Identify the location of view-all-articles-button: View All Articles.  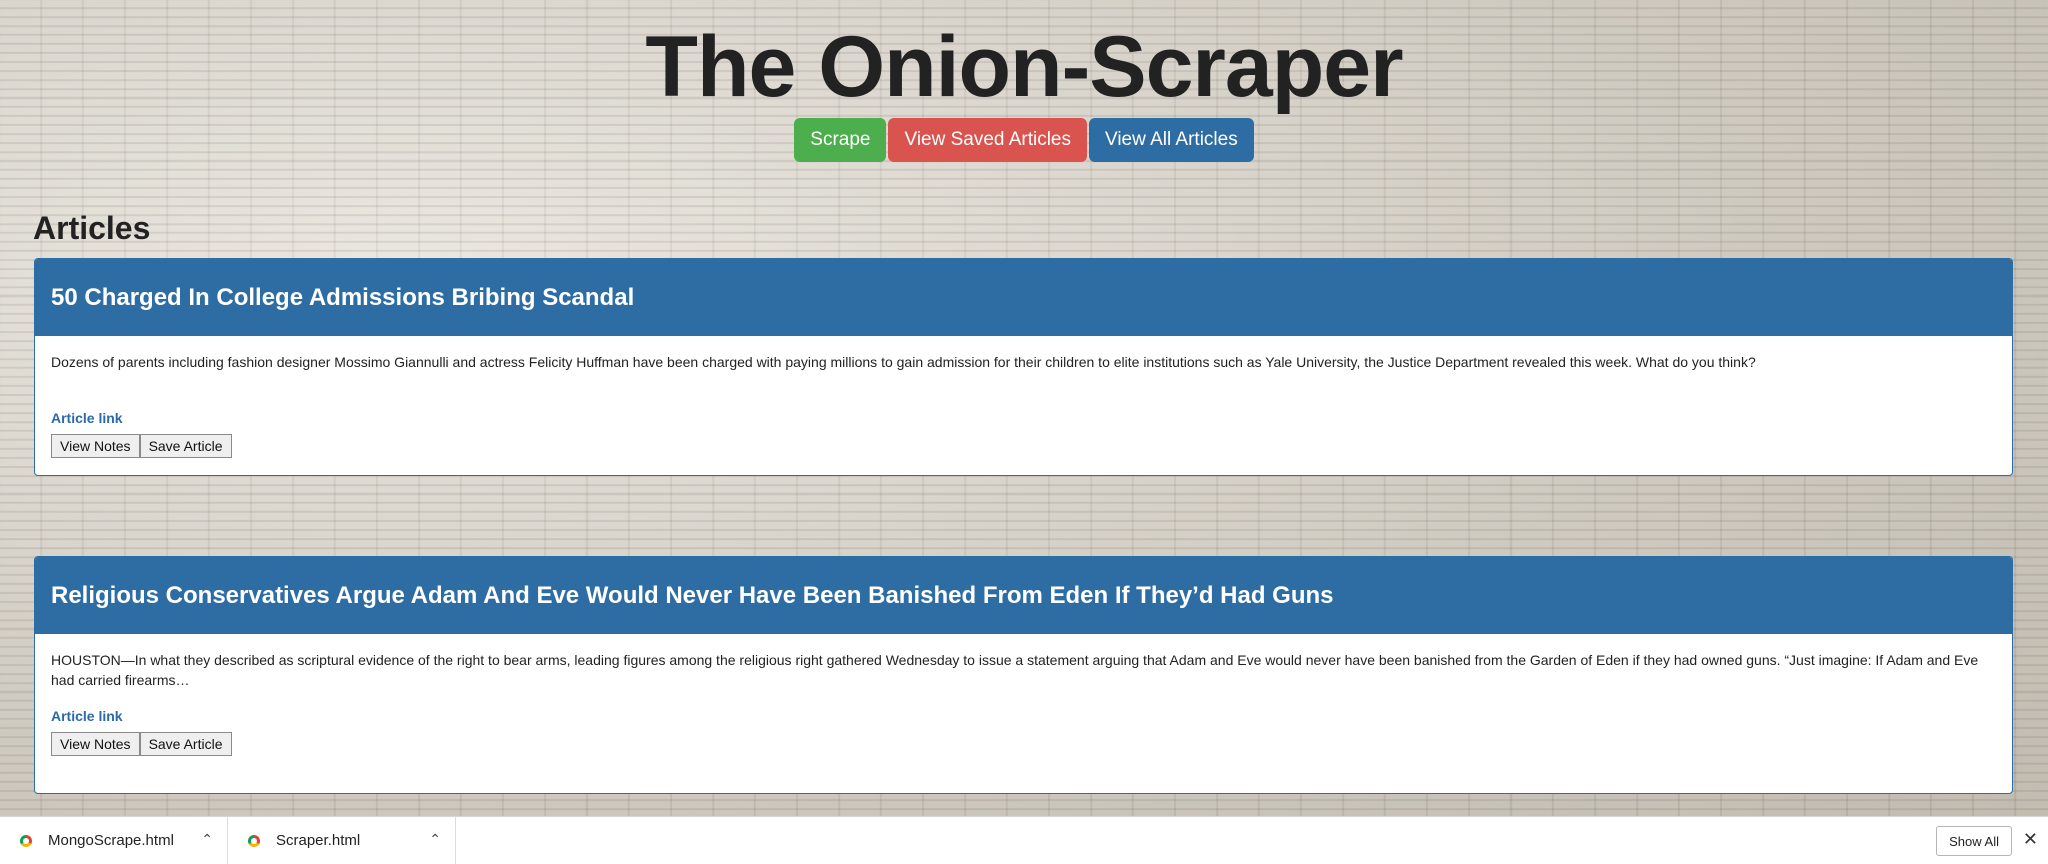
(1171, 140).